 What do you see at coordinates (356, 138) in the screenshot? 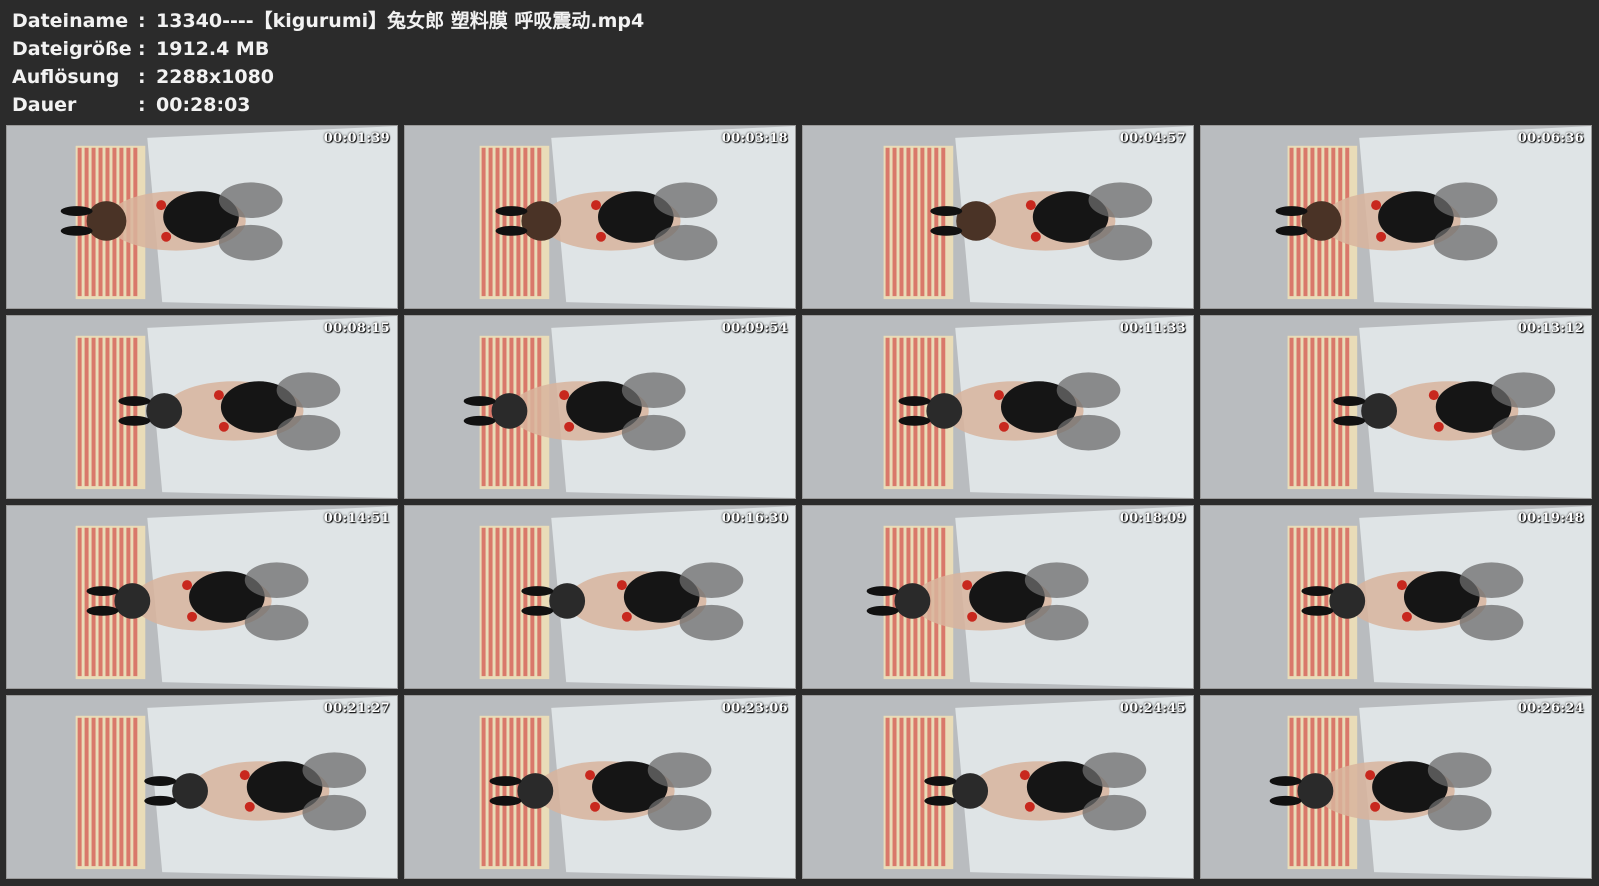
I see `thumbnail-timestamp: 00:01:39` at bounding box center [356, 138].